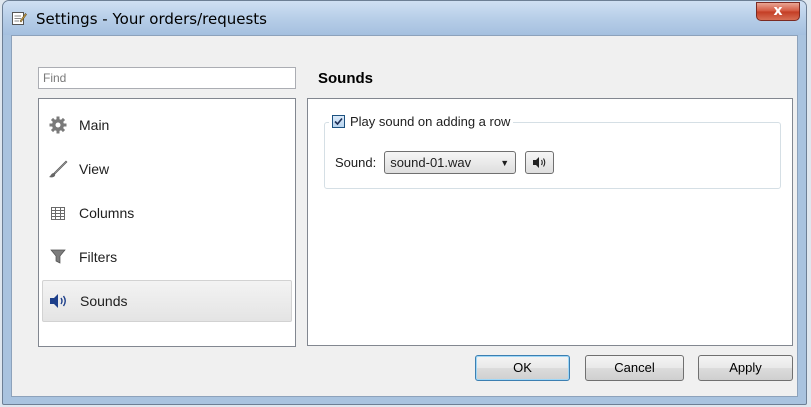  What do you see at coordinates (167, 125) in the screenshot?
I see `sidebar-item-main: Main` at bounding box center [167, 125].